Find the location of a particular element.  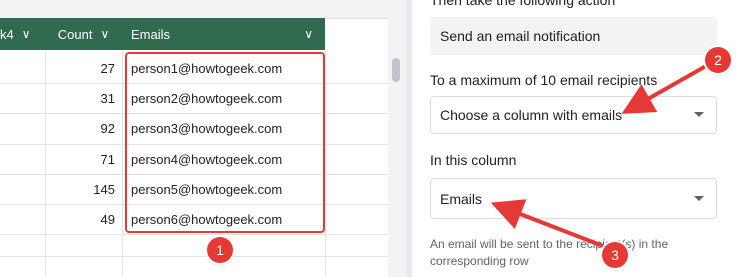

table-header: k4 ∨ Count ∨ Emails ∨ is located at coordinates (162, 34).